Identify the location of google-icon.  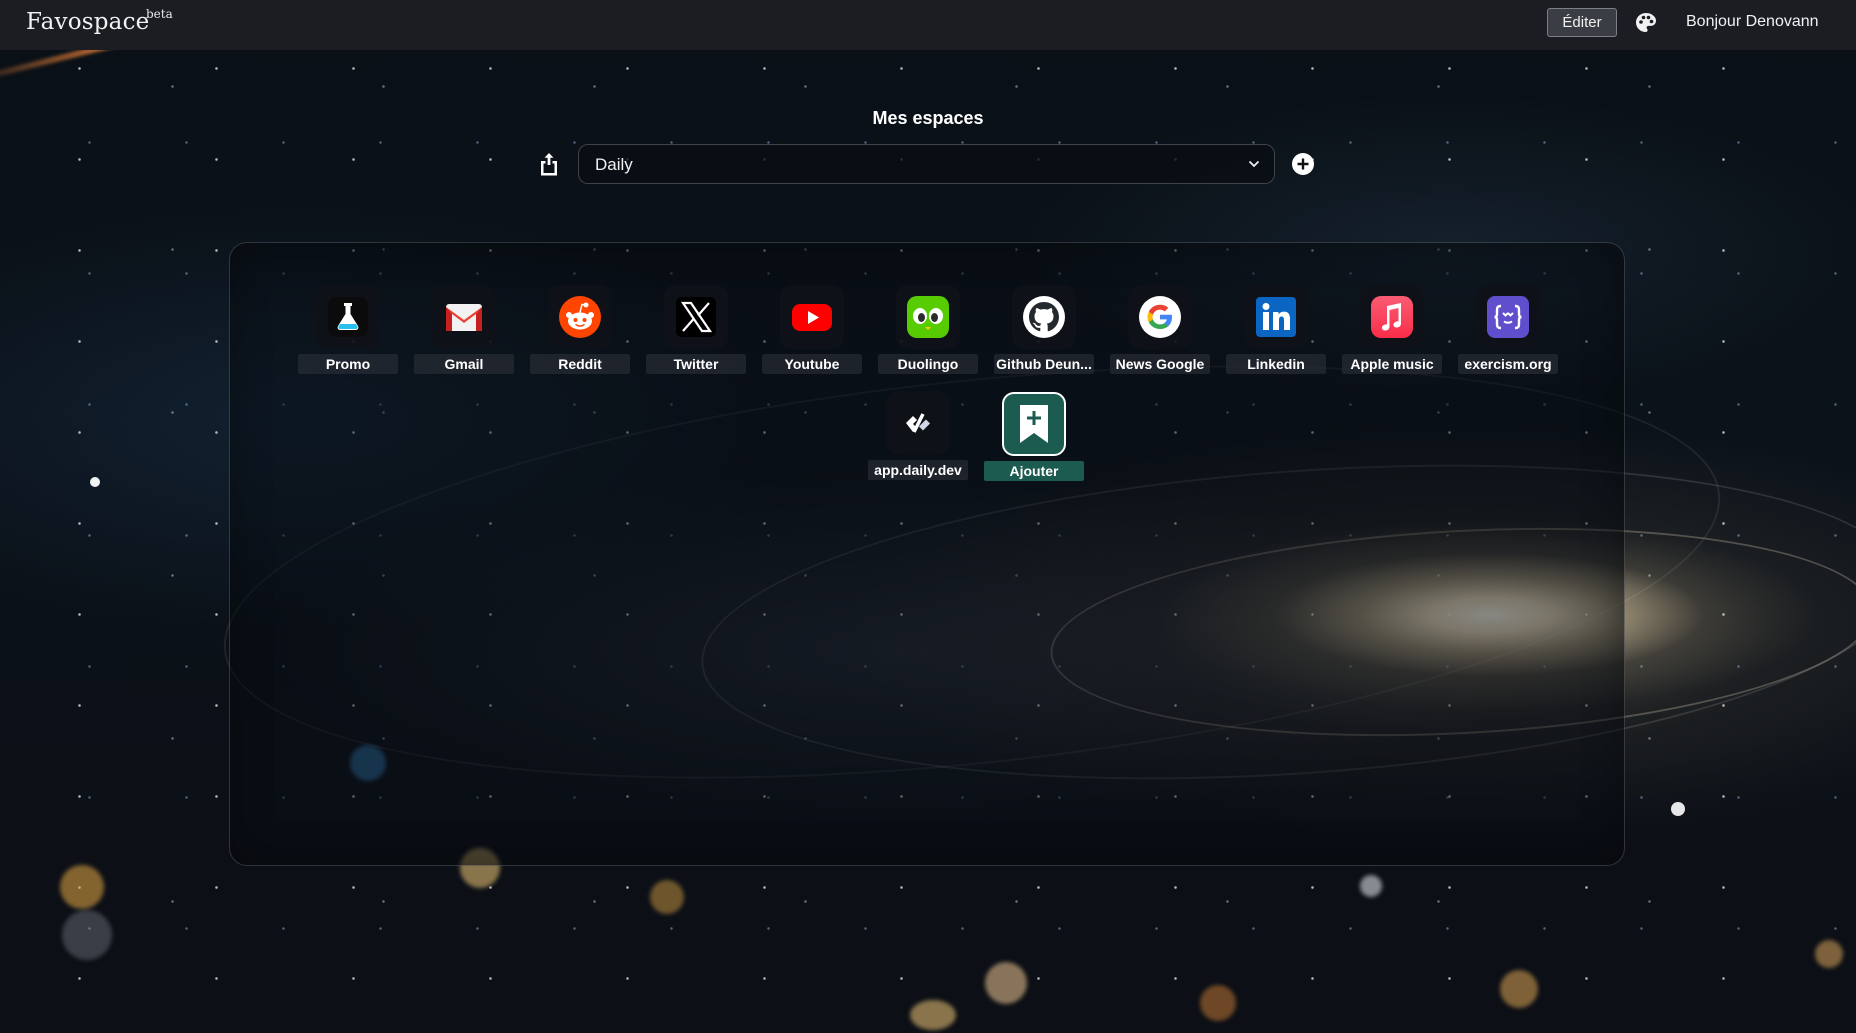
(1160, 317).